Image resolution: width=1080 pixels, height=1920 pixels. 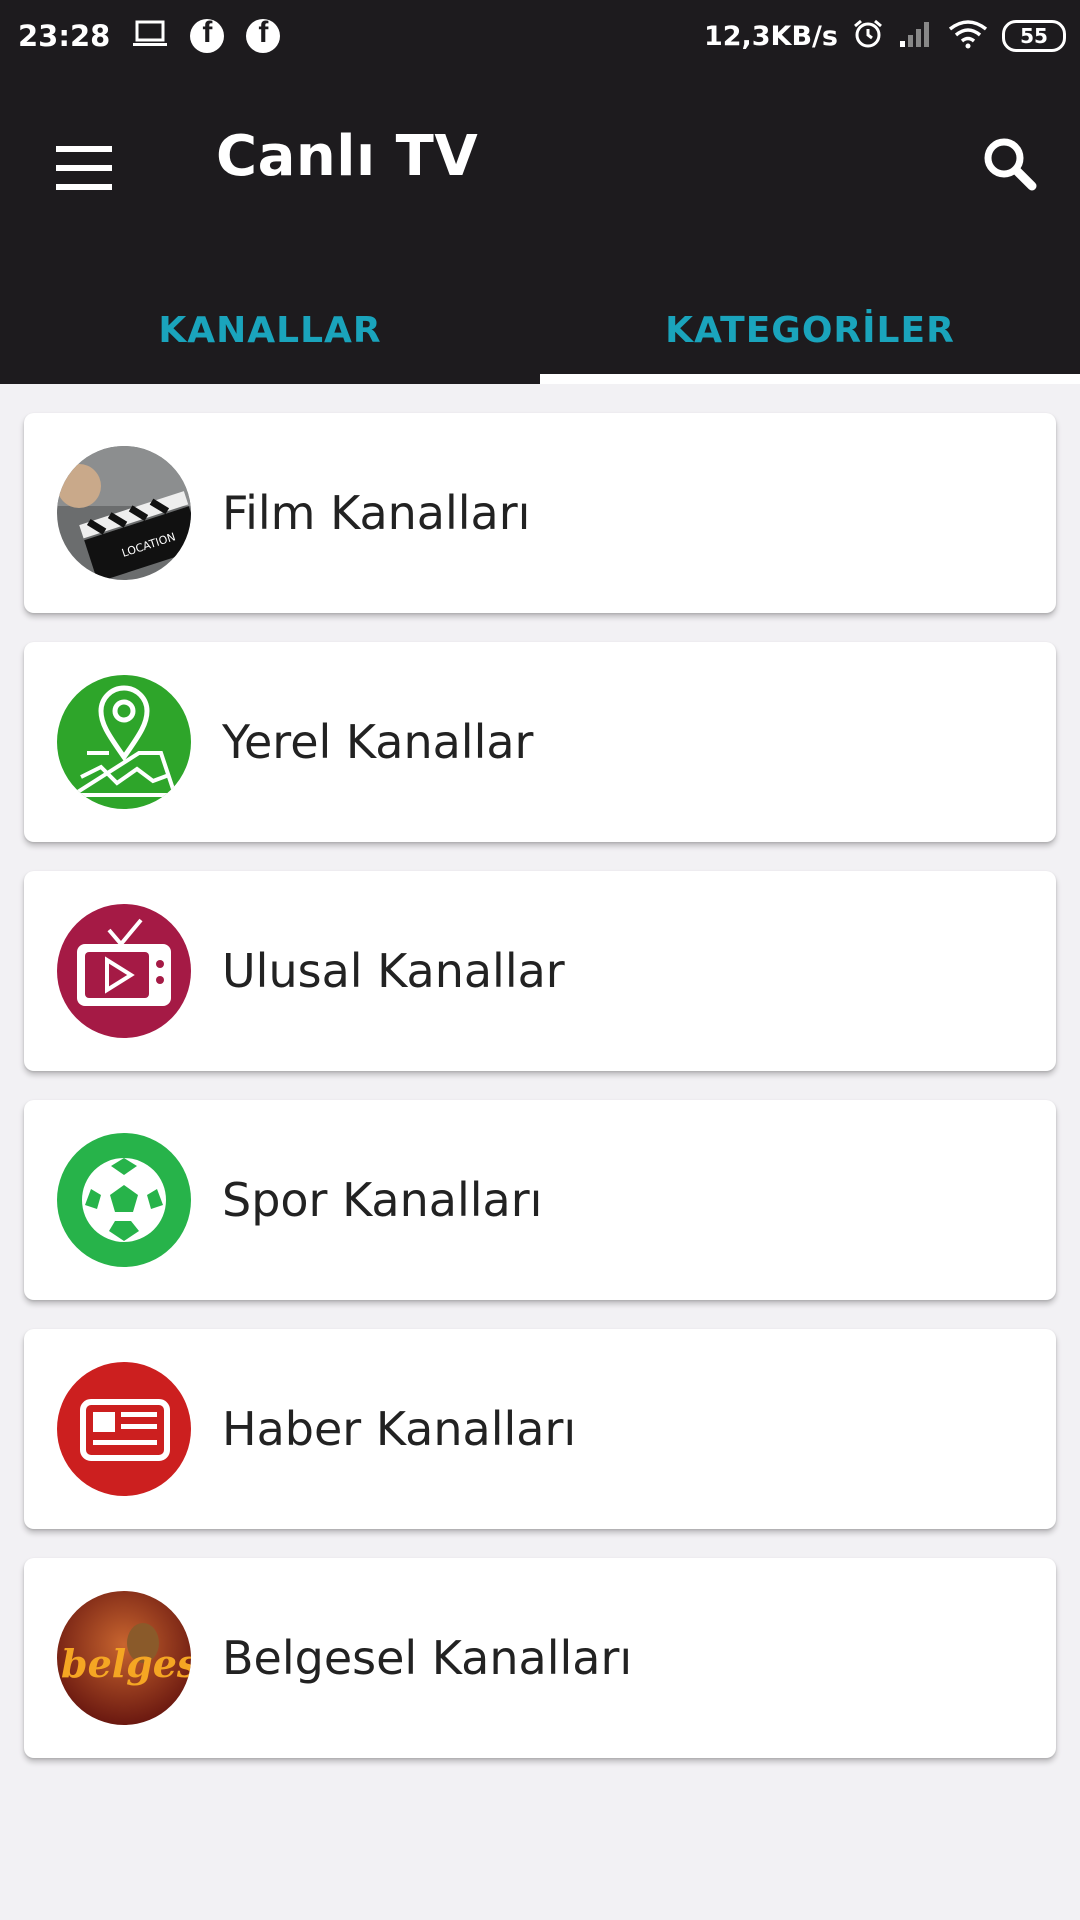 What do you see at coordinates (124, 742) in the screenshot?
I see `map-pin-icon` at bounding box center [124, 742].